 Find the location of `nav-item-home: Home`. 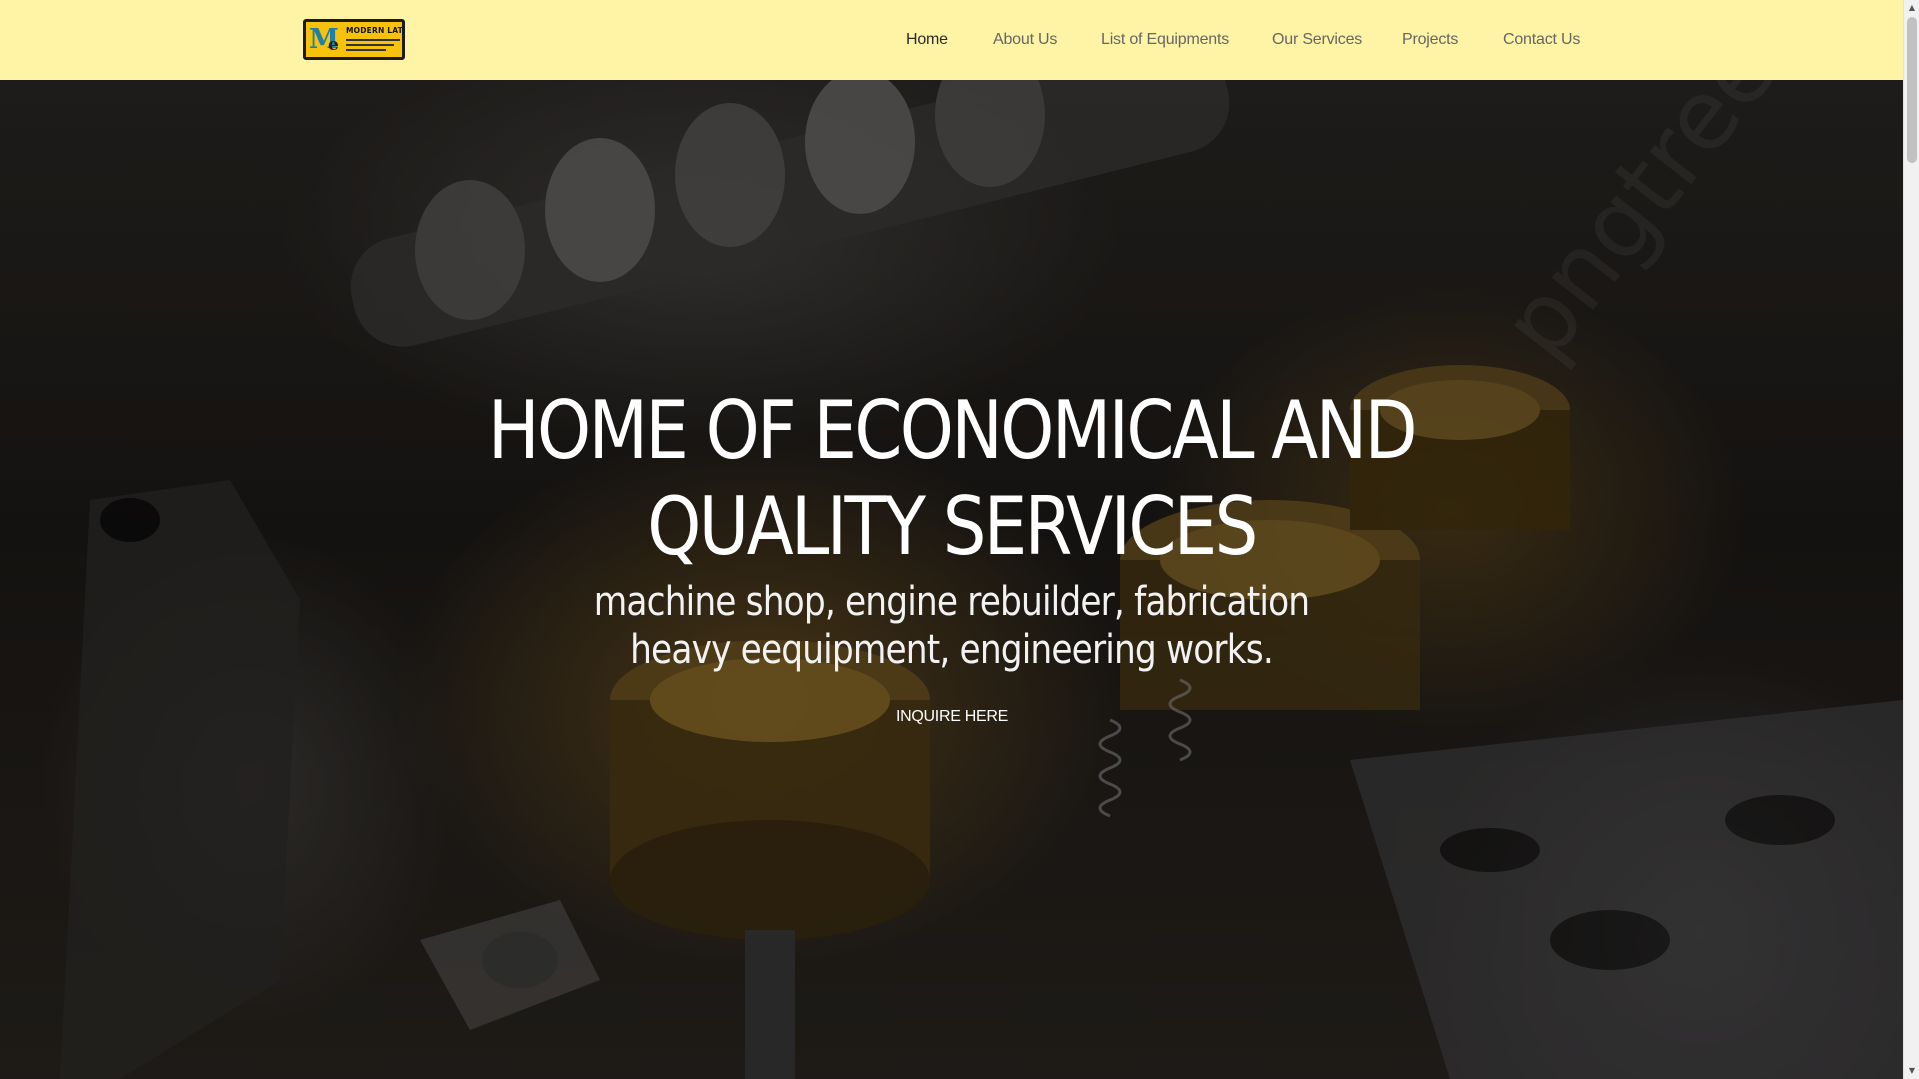

nav-item-home: Home is located at coordinates (927, 40).